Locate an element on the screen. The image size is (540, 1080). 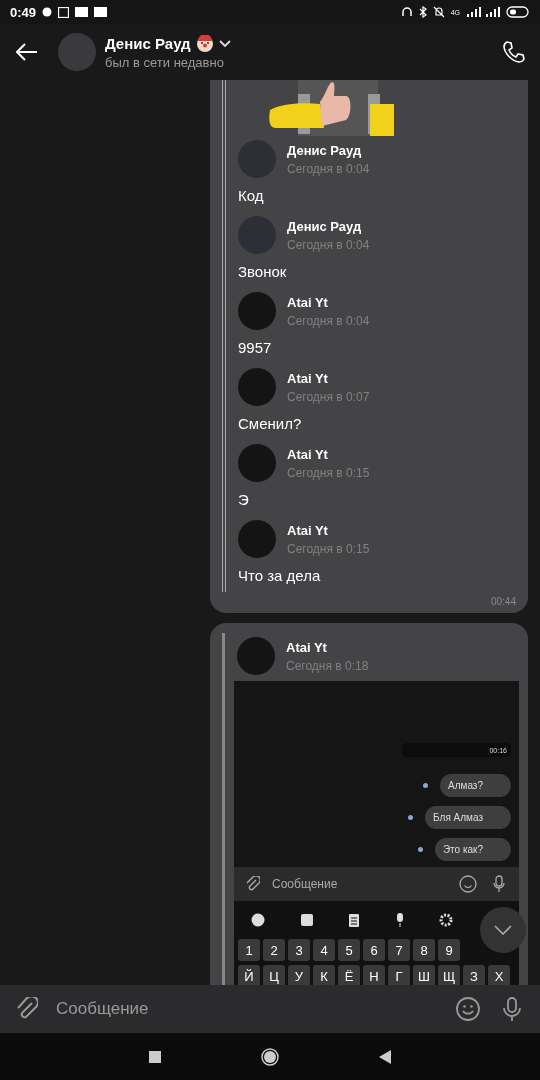
keyboard-key: Ц is located at coordinates (274, 975).